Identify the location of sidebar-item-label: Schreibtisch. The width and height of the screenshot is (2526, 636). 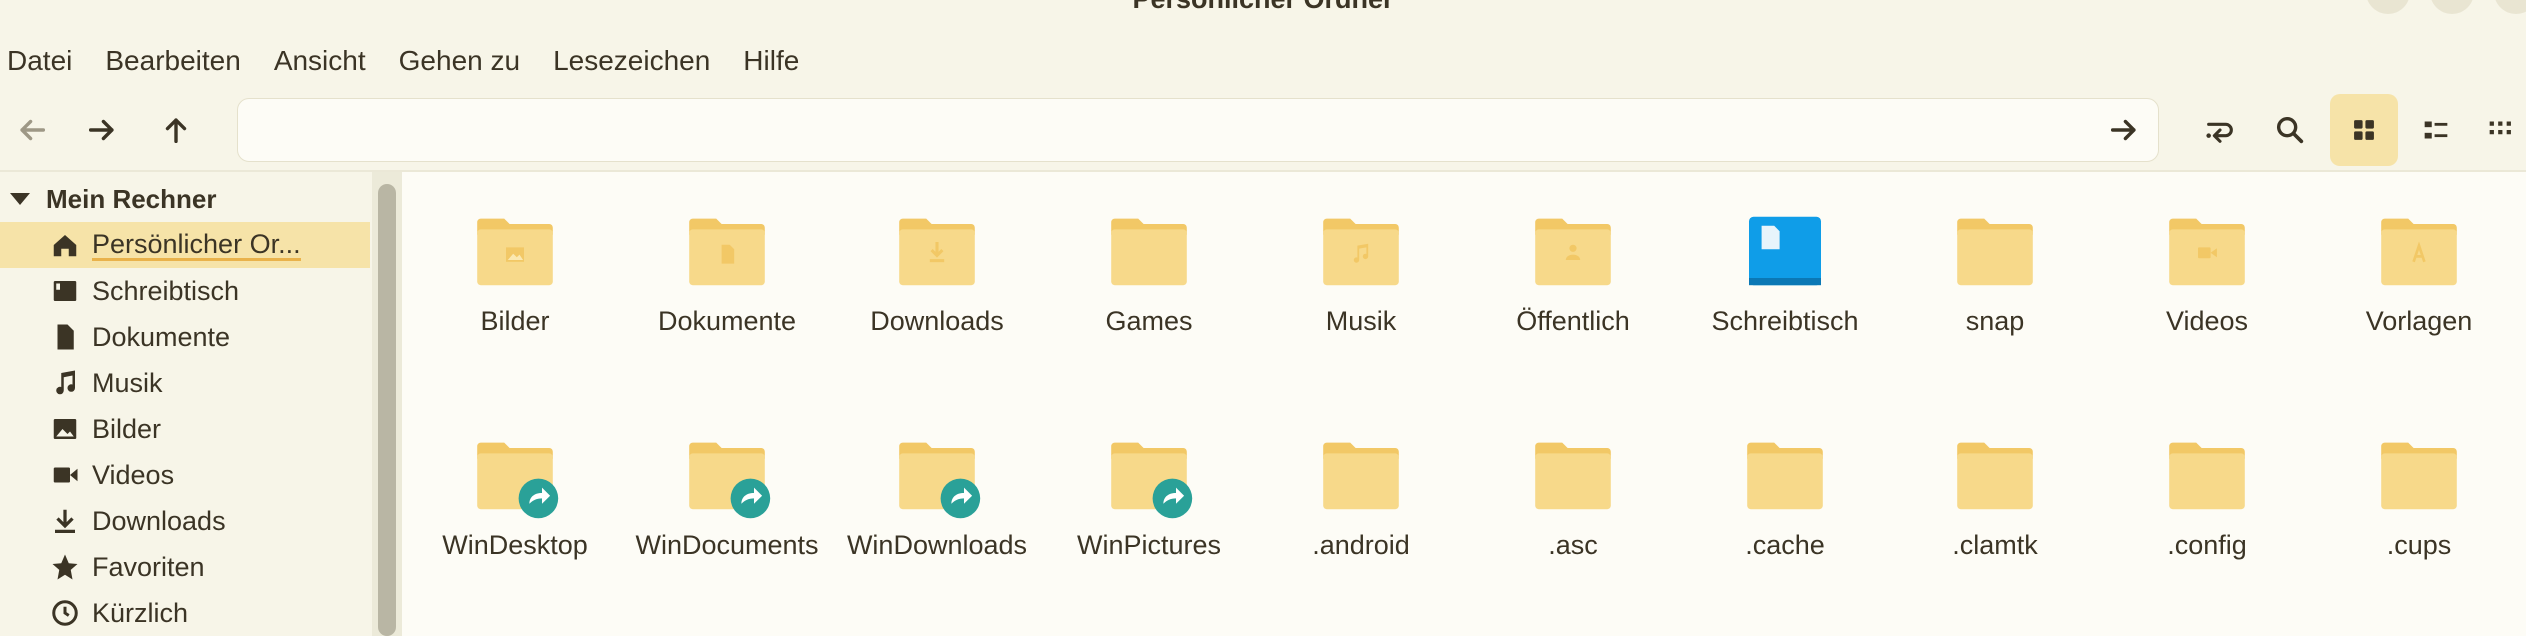
(166, 290).